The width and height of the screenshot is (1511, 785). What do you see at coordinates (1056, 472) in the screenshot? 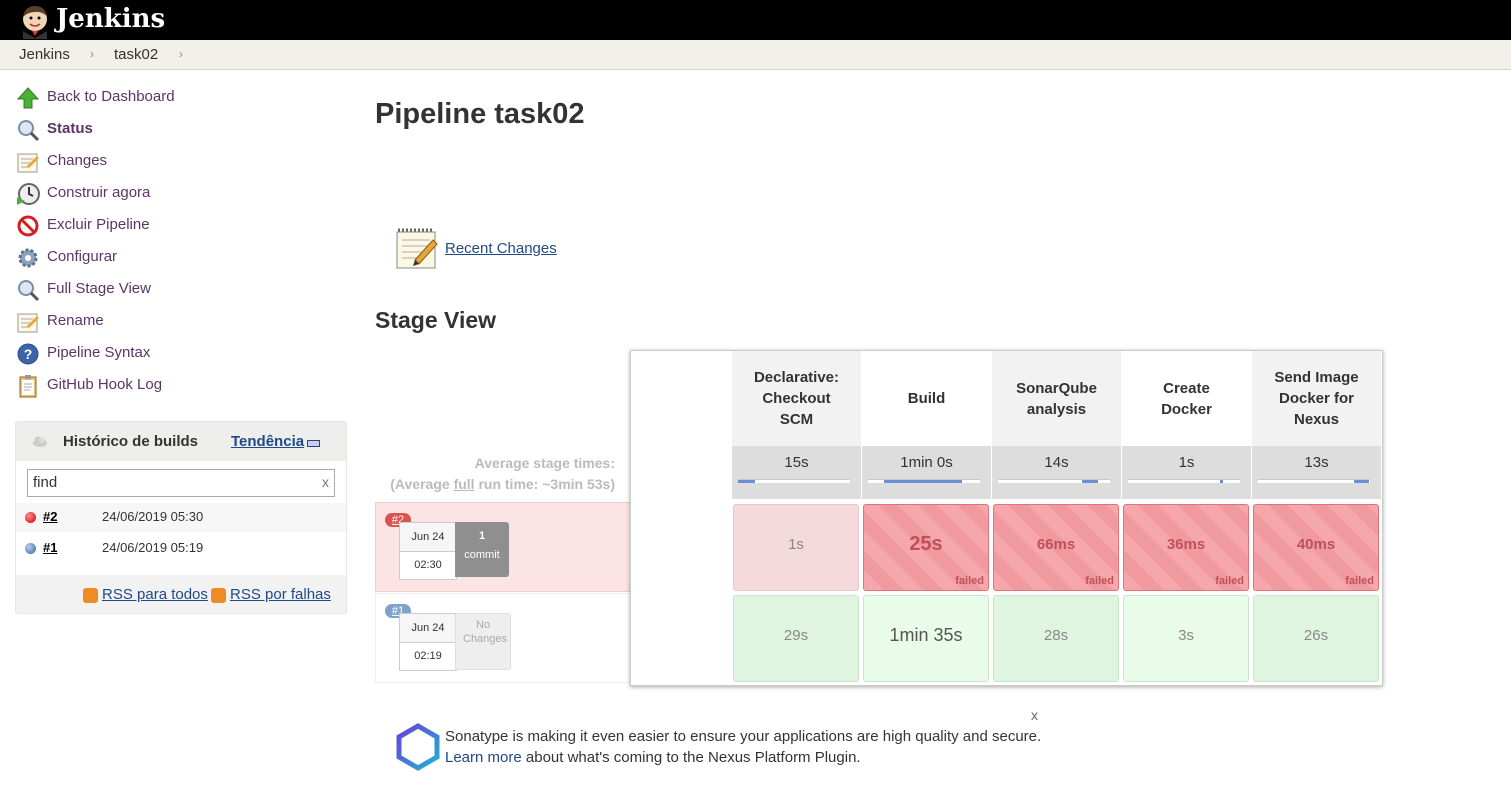
I see `stage-average: 14s` at bounding box center [1056, 472].